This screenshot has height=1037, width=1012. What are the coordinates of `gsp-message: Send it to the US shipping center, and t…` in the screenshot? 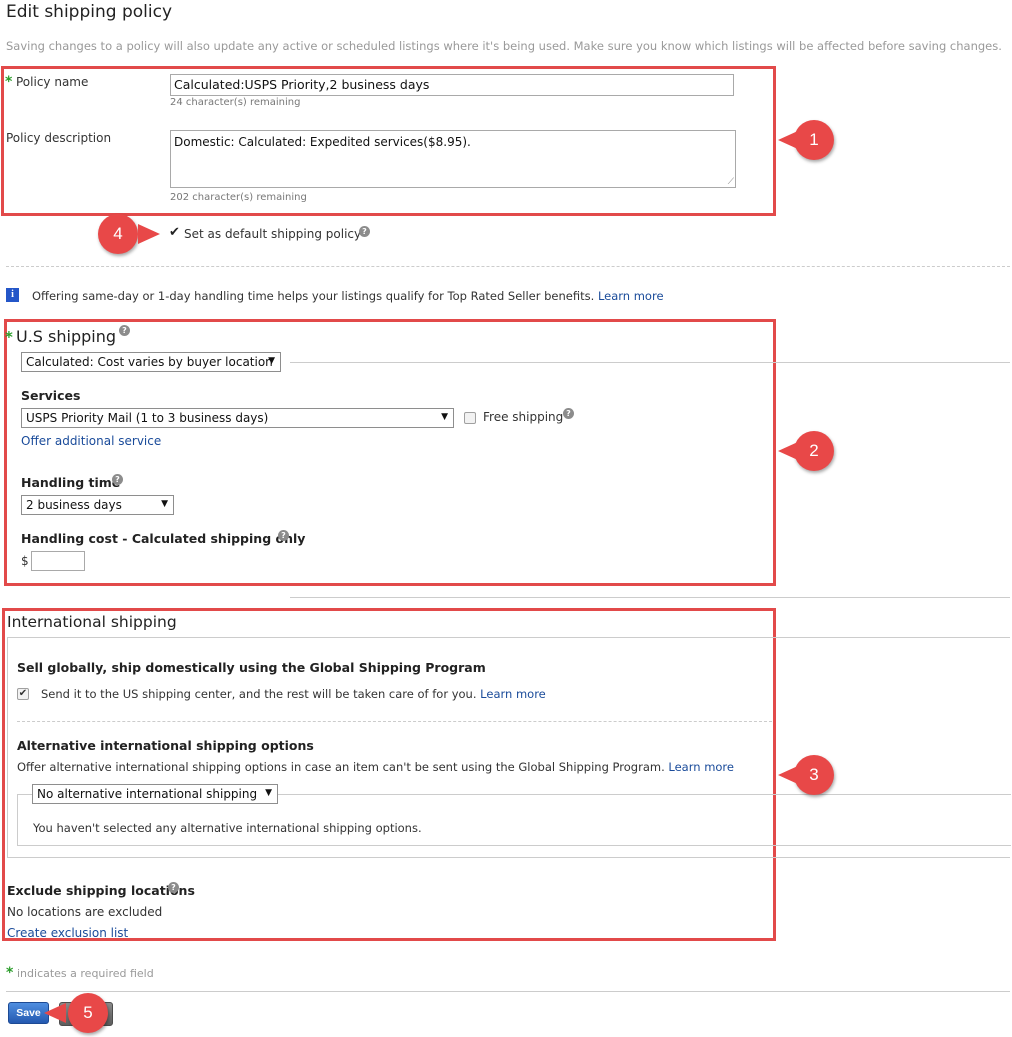 It's located at (259, 694).